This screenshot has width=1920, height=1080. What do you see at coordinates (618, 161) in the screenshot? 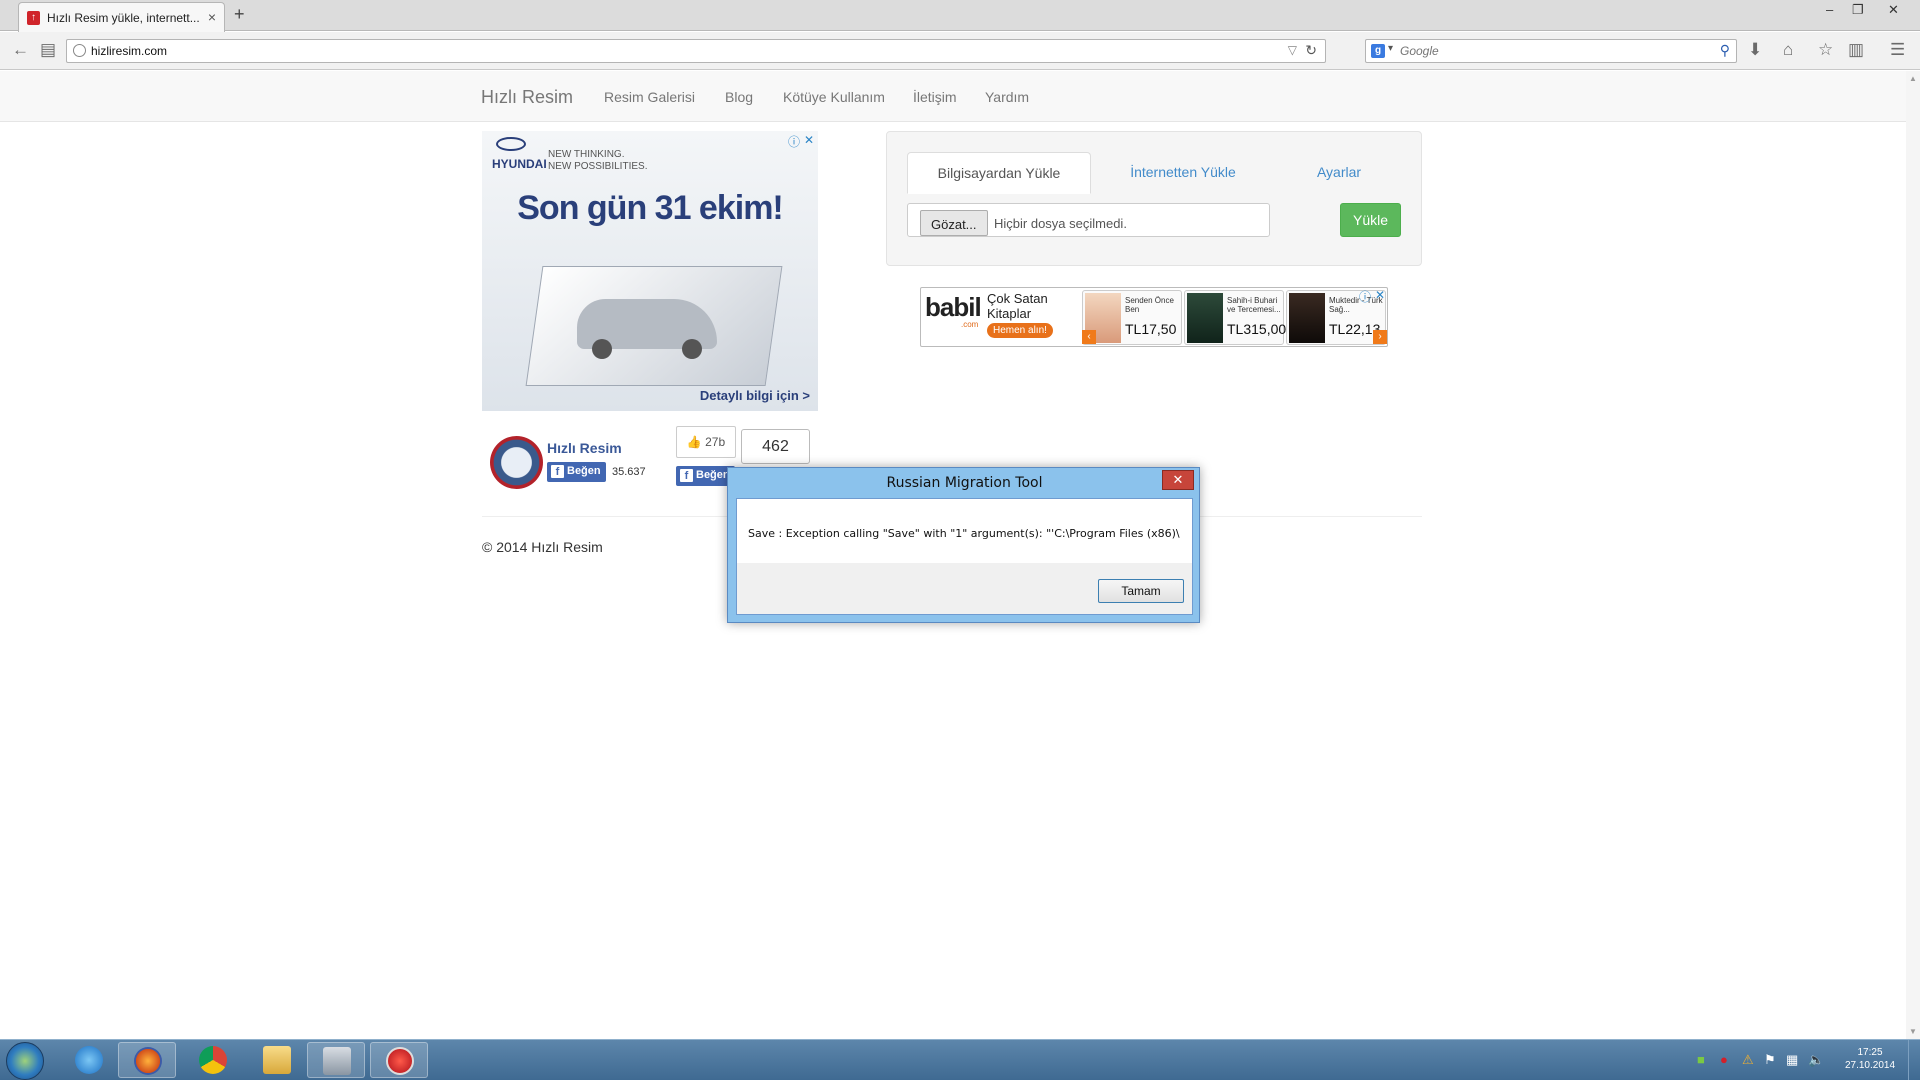
I see `ad-tagline: NEW THINKING. NEW POSSIBILITIES.` at bounding box center [618, 161].